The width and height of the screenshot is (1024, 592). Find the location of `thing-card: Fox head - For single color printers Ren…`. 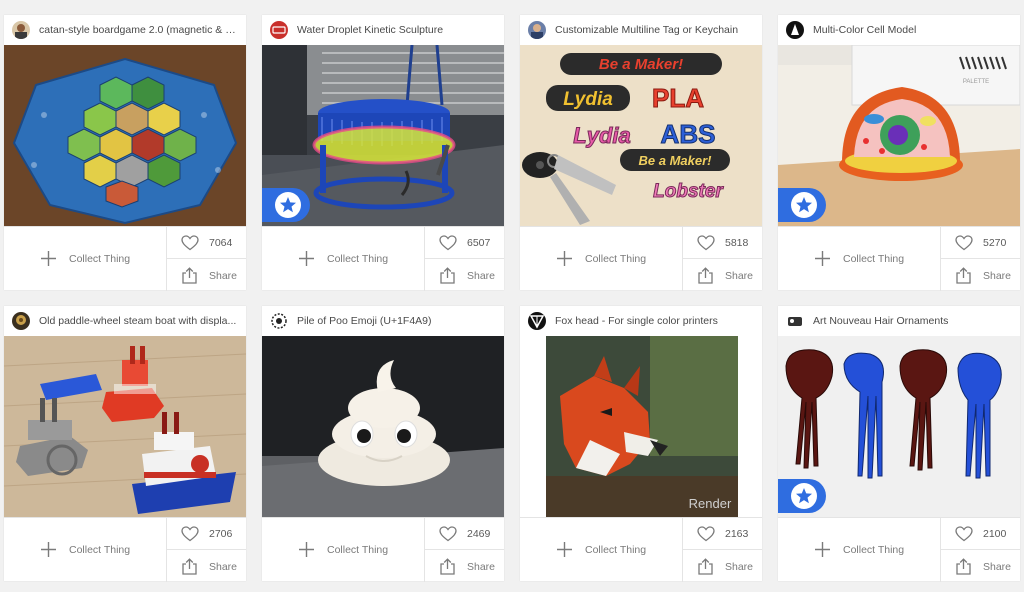

thing-card: Fox head - For single color printers Ren… is located at coordinates (641, 444).